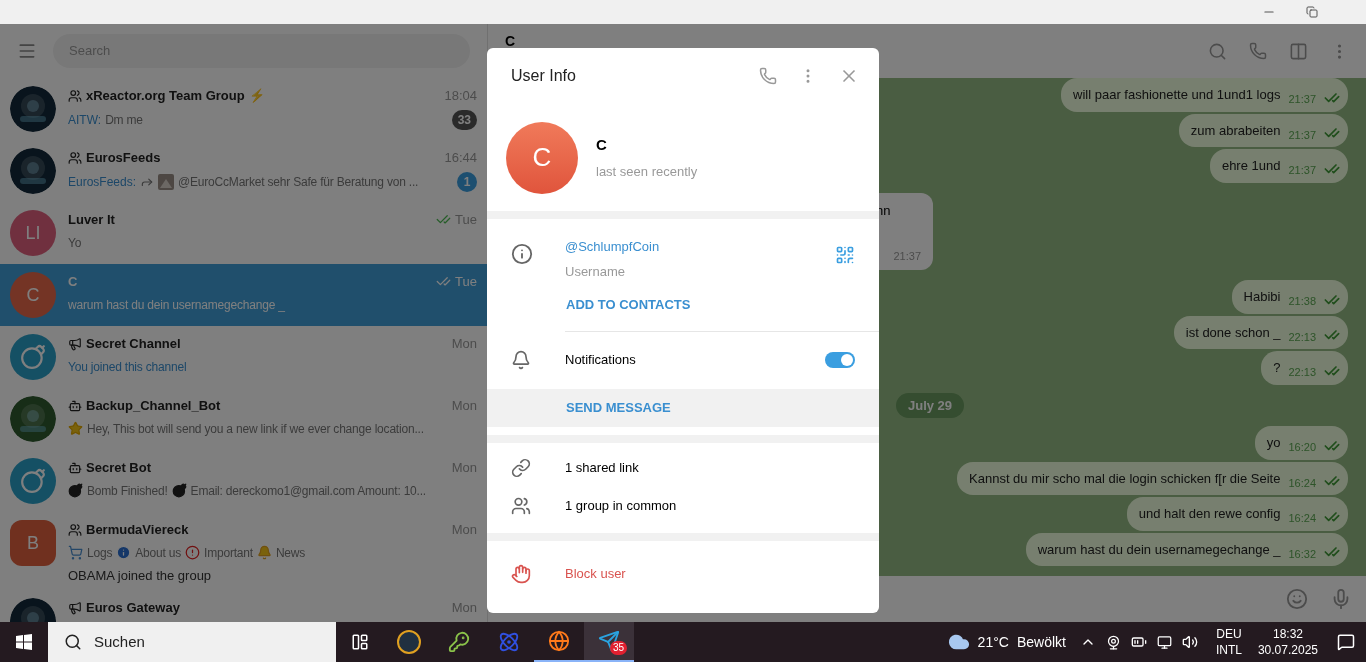  What do you see at coordinates (1125, 478) in the screenshot?
I see `message-text: Kannst du mir scho mal die login schicken f[r die Seite` at bounding box center [1125, 478].